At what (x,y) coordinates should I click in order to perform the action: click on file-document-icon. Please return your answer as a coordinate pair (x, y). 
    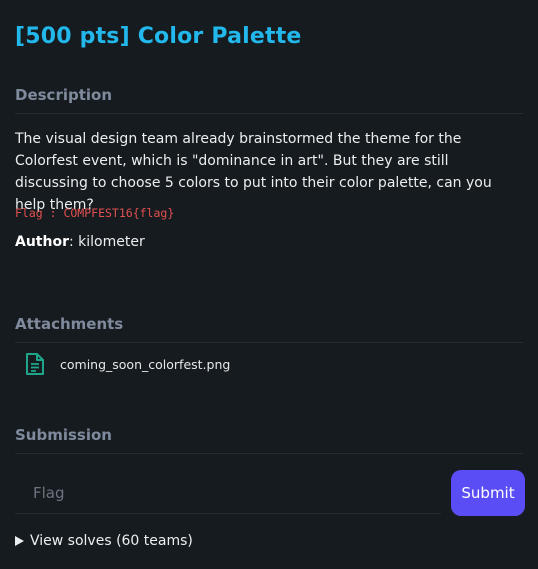
    Looking at the image, I should click on (35, 364).